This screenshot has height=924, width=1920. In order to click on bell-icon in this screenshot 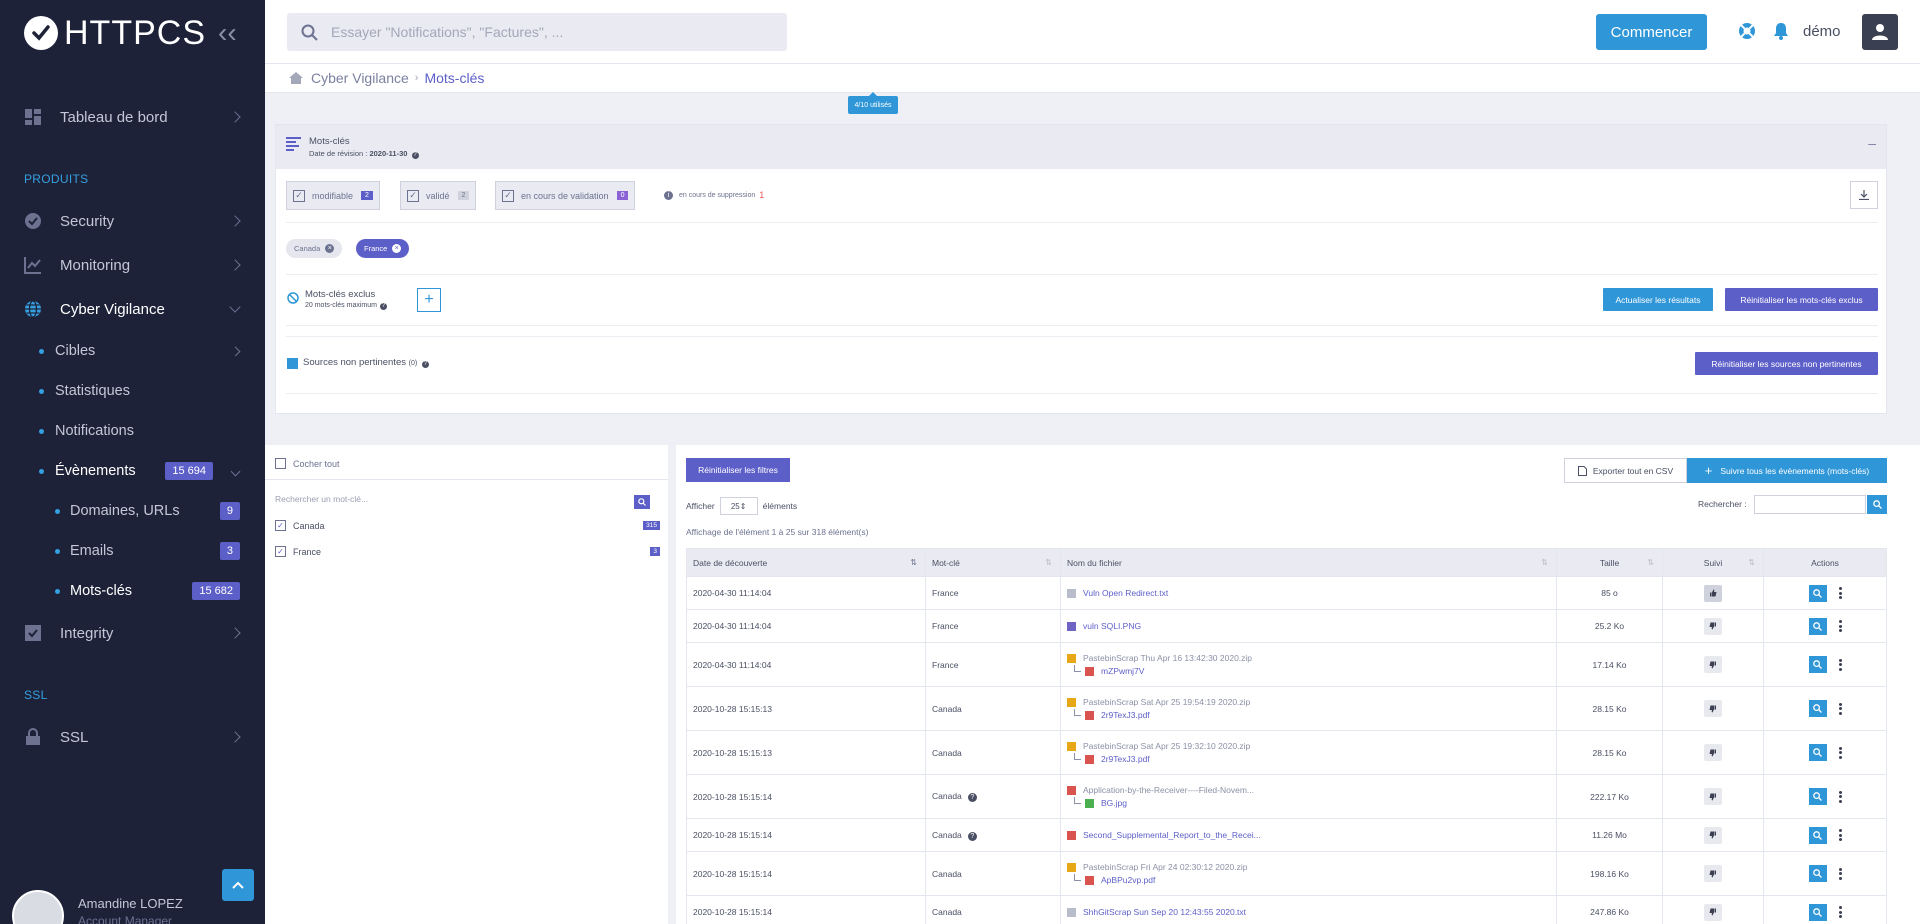, I will do `click(1781, 31)`.